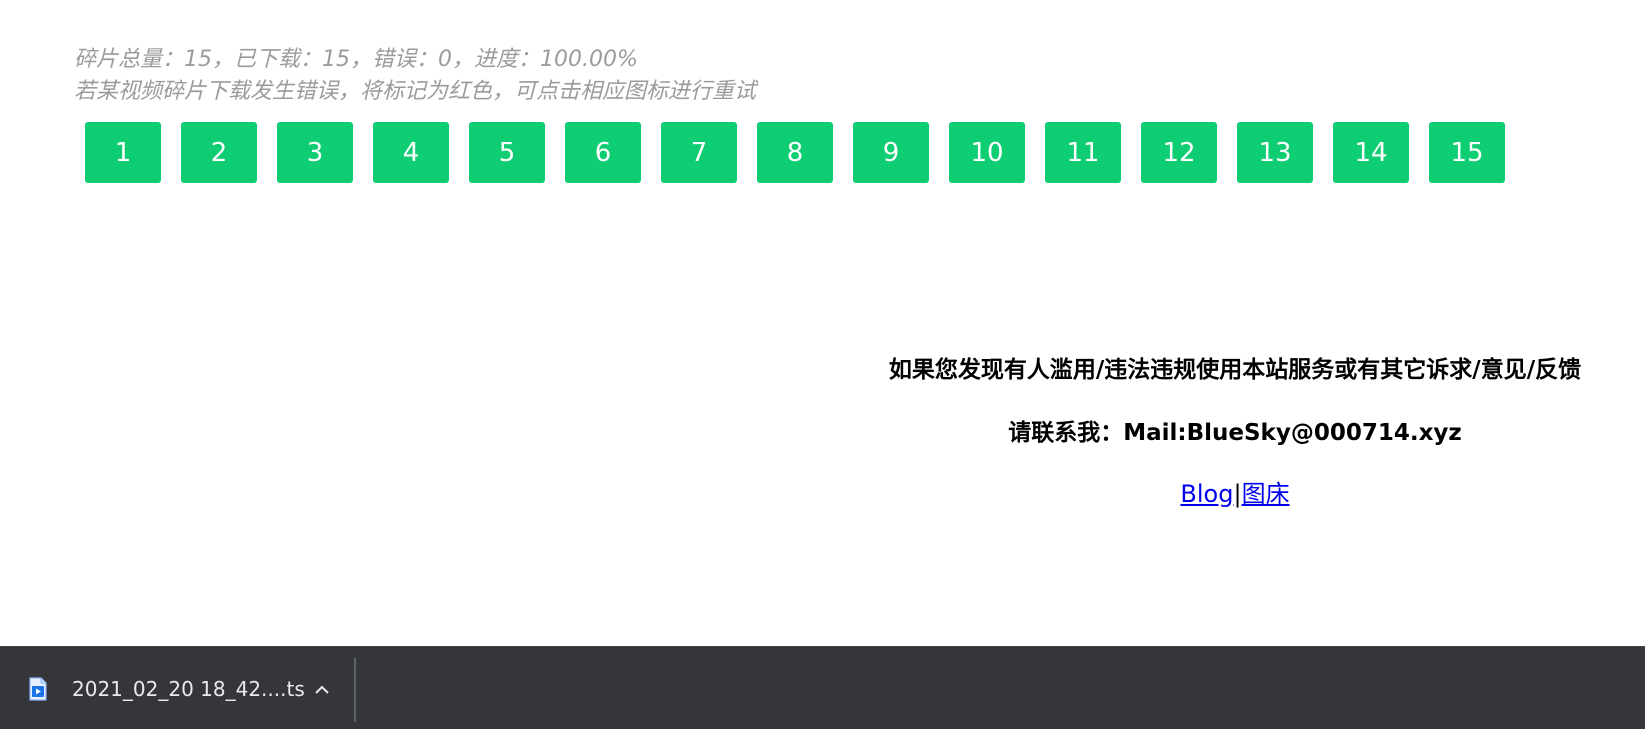 The height and width of the screenshot is (729, 1645). Describe the element at coordinates (1371, 152) in the screenshot. I see `segment-button: 14` at that location.